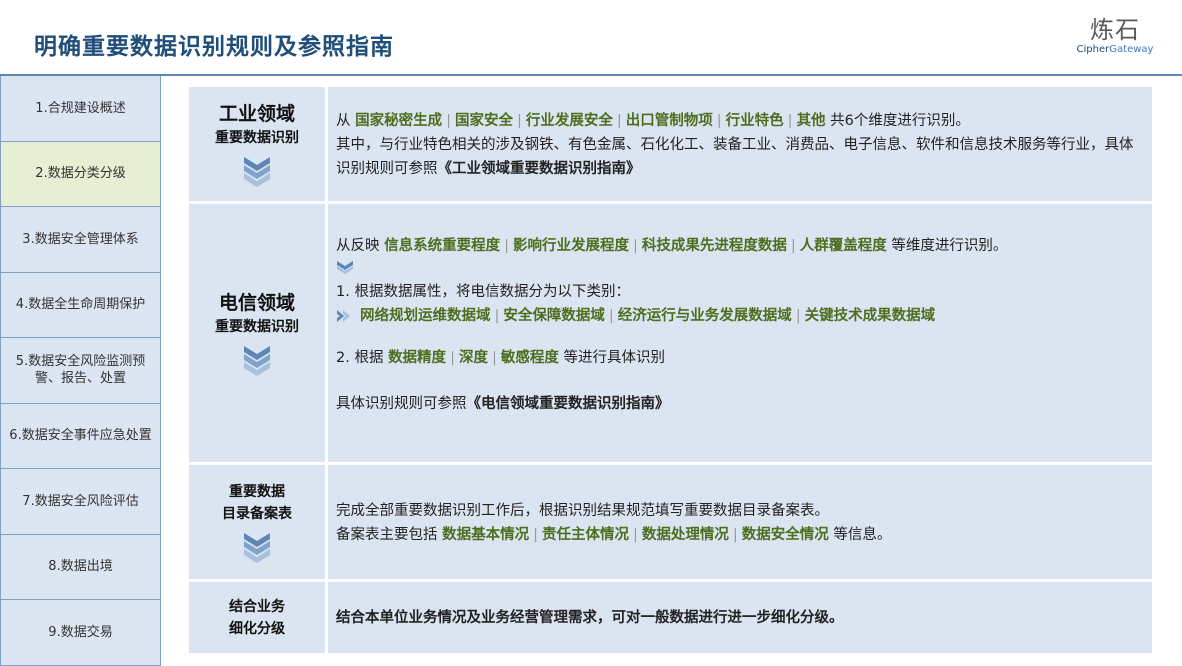 The height and width of the screenshot is (666, 1182). Describe the element at coordinates (80, 502) in the screenshot. I see `sidebar-item-risk-assessment: 7.数据安全风险评估` at that location.